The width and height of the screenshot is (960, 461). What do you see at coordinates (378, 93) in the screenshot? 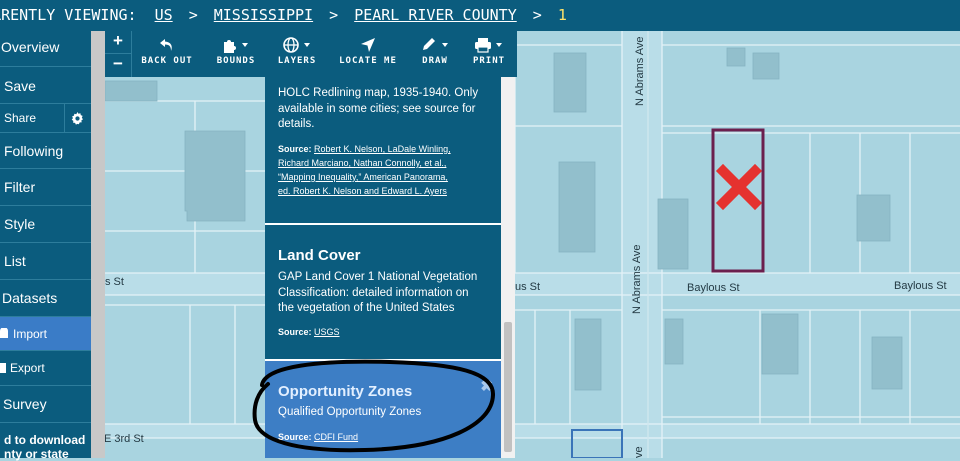
I see `layer-description-line: HOLC Redlining map, 1935-1940. Only` at bounding box center [378, 93].